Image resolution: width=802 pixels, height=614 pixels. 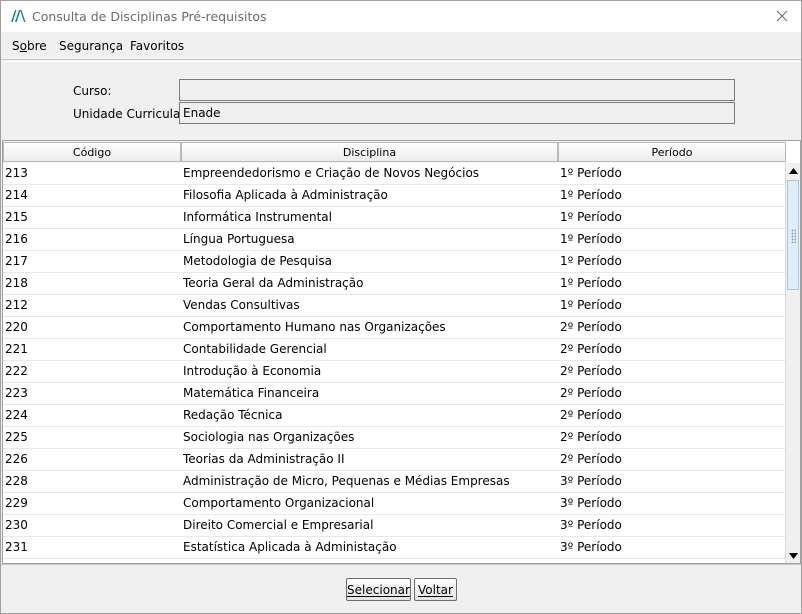 I want to click on footer-bar: Selecionar Voltar, so click(x=401, y=588).